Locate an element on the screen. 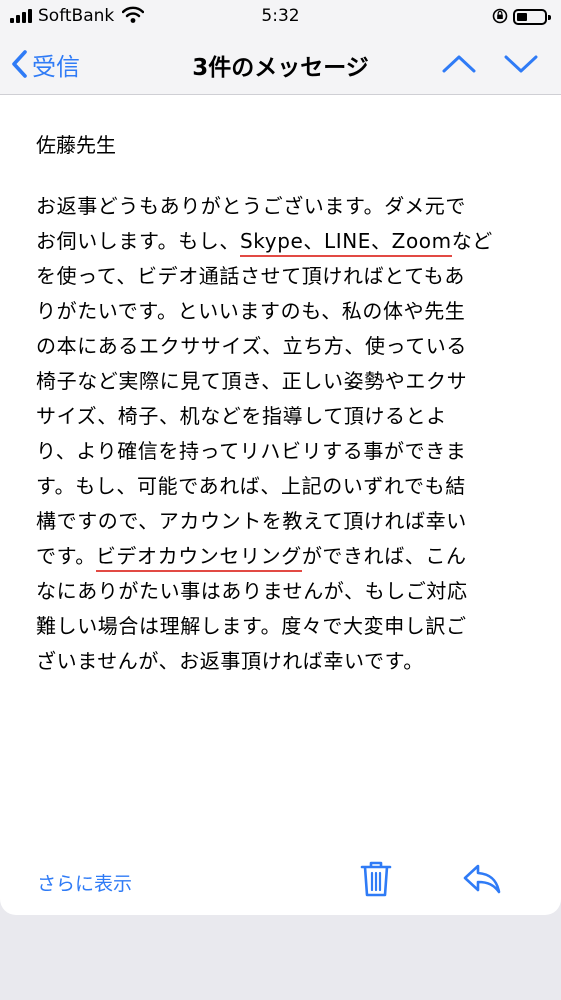 The width and height of the screenshot is (561, 1000). status-bar: SoftBank 5:32 is located at coordinates (280, 17).